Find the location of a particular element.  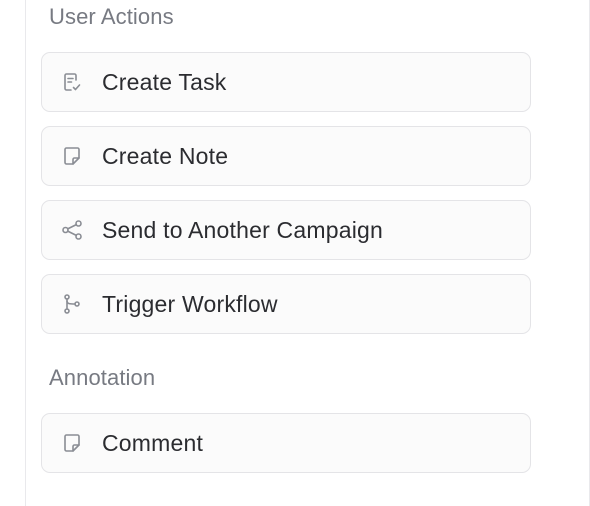

create-note-button: Create Note is located at coordinates (286, 156).